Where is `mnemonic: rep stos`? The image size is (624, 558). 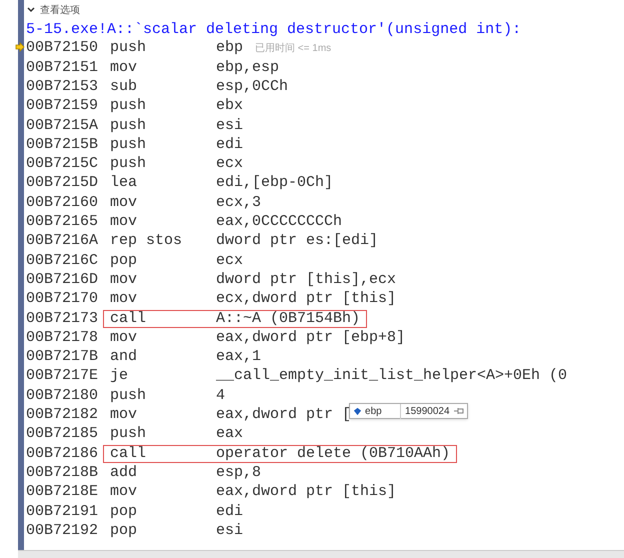 mnemonic: rep stos is located at coordinates (147, 241).